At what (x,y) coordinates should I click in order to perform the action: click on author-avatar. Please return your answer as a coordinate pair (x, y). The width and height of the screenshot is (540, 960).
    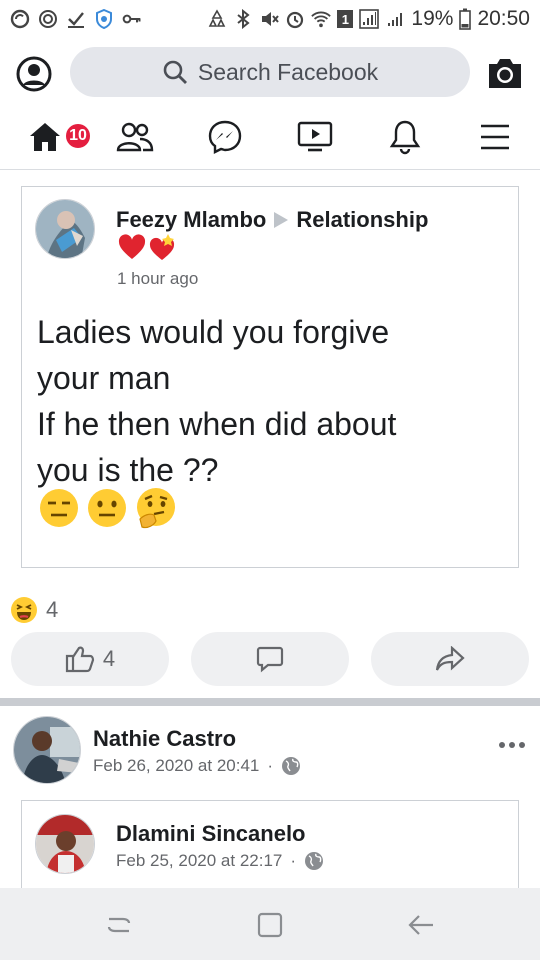
    Looking at the image, I should click on (65, 229).